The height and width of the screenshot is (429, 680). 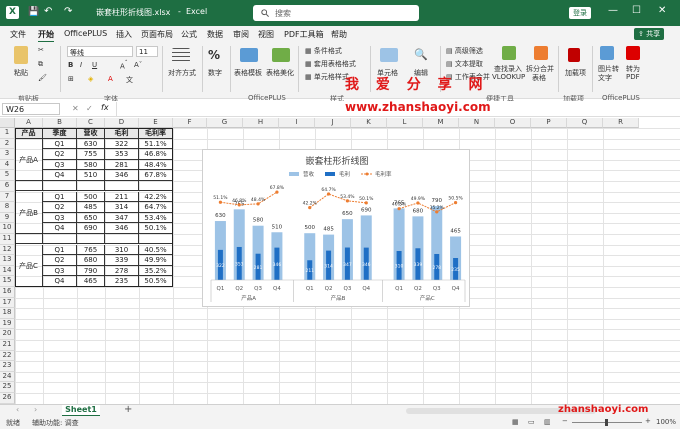 What do you see at coordinates (68, 11) in the screenshot?
I see `redo-icon: ↷` at bounding box center [68, 11].